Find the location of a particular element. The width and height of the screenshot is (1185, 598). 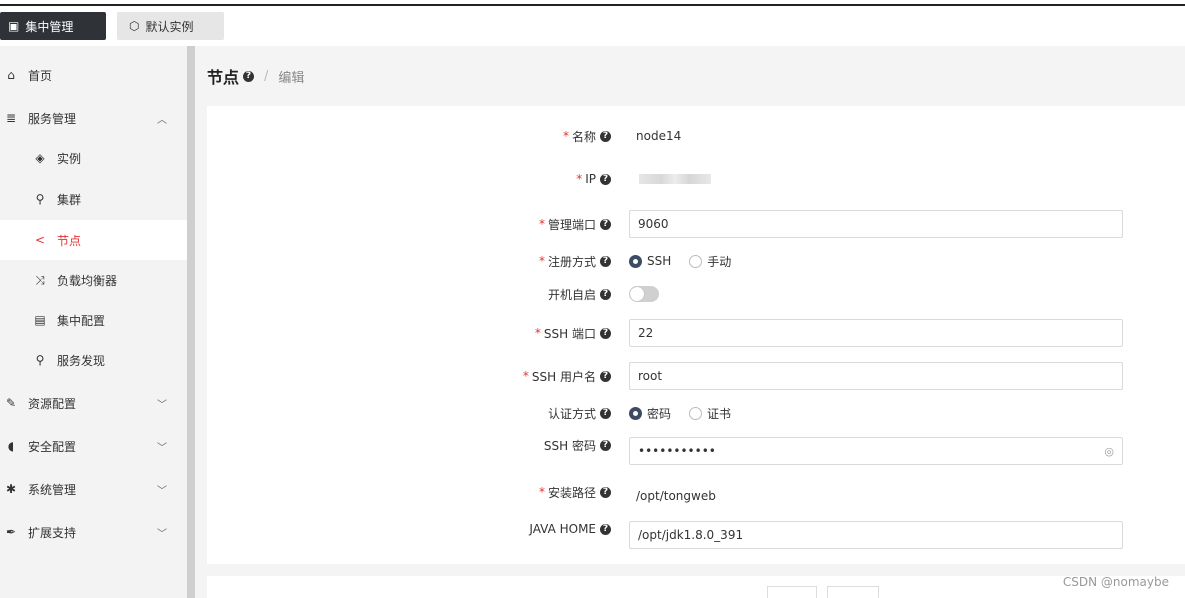

breadcrumb-current: 编辑 is located at coordinates (291, 78).